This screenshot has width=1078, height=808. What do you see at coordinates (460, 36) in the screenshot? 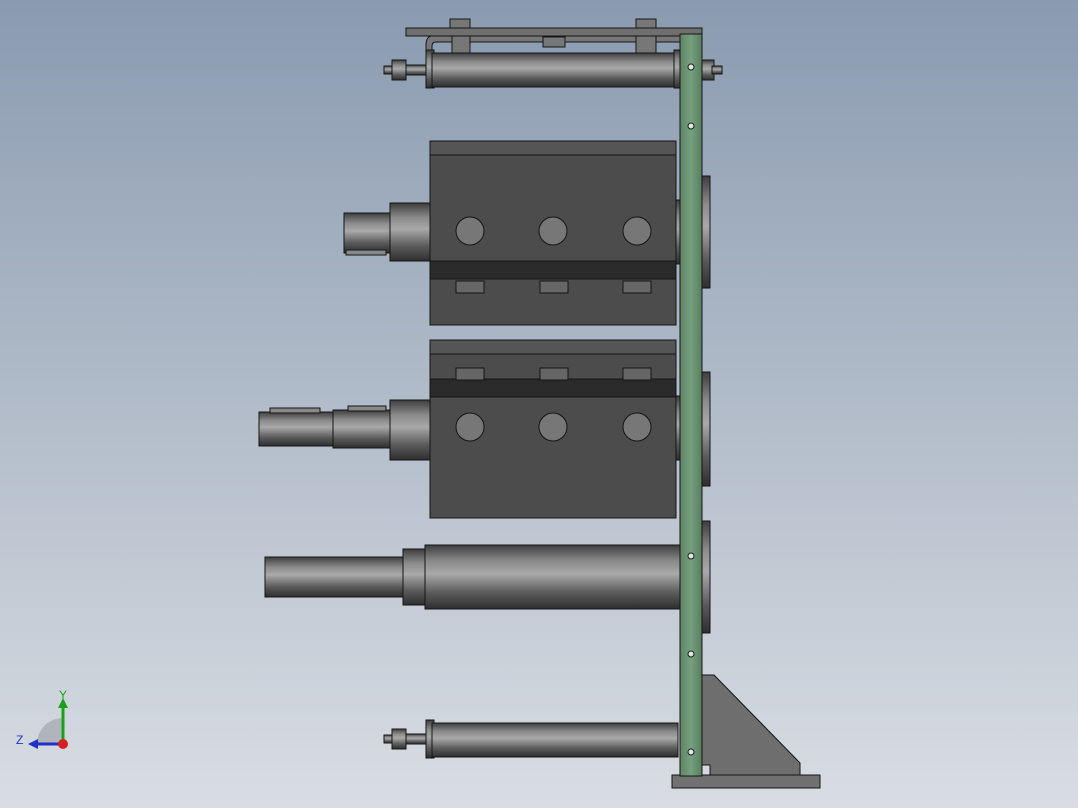
I see `top-bolt-left` at bounding box center [460, 36].